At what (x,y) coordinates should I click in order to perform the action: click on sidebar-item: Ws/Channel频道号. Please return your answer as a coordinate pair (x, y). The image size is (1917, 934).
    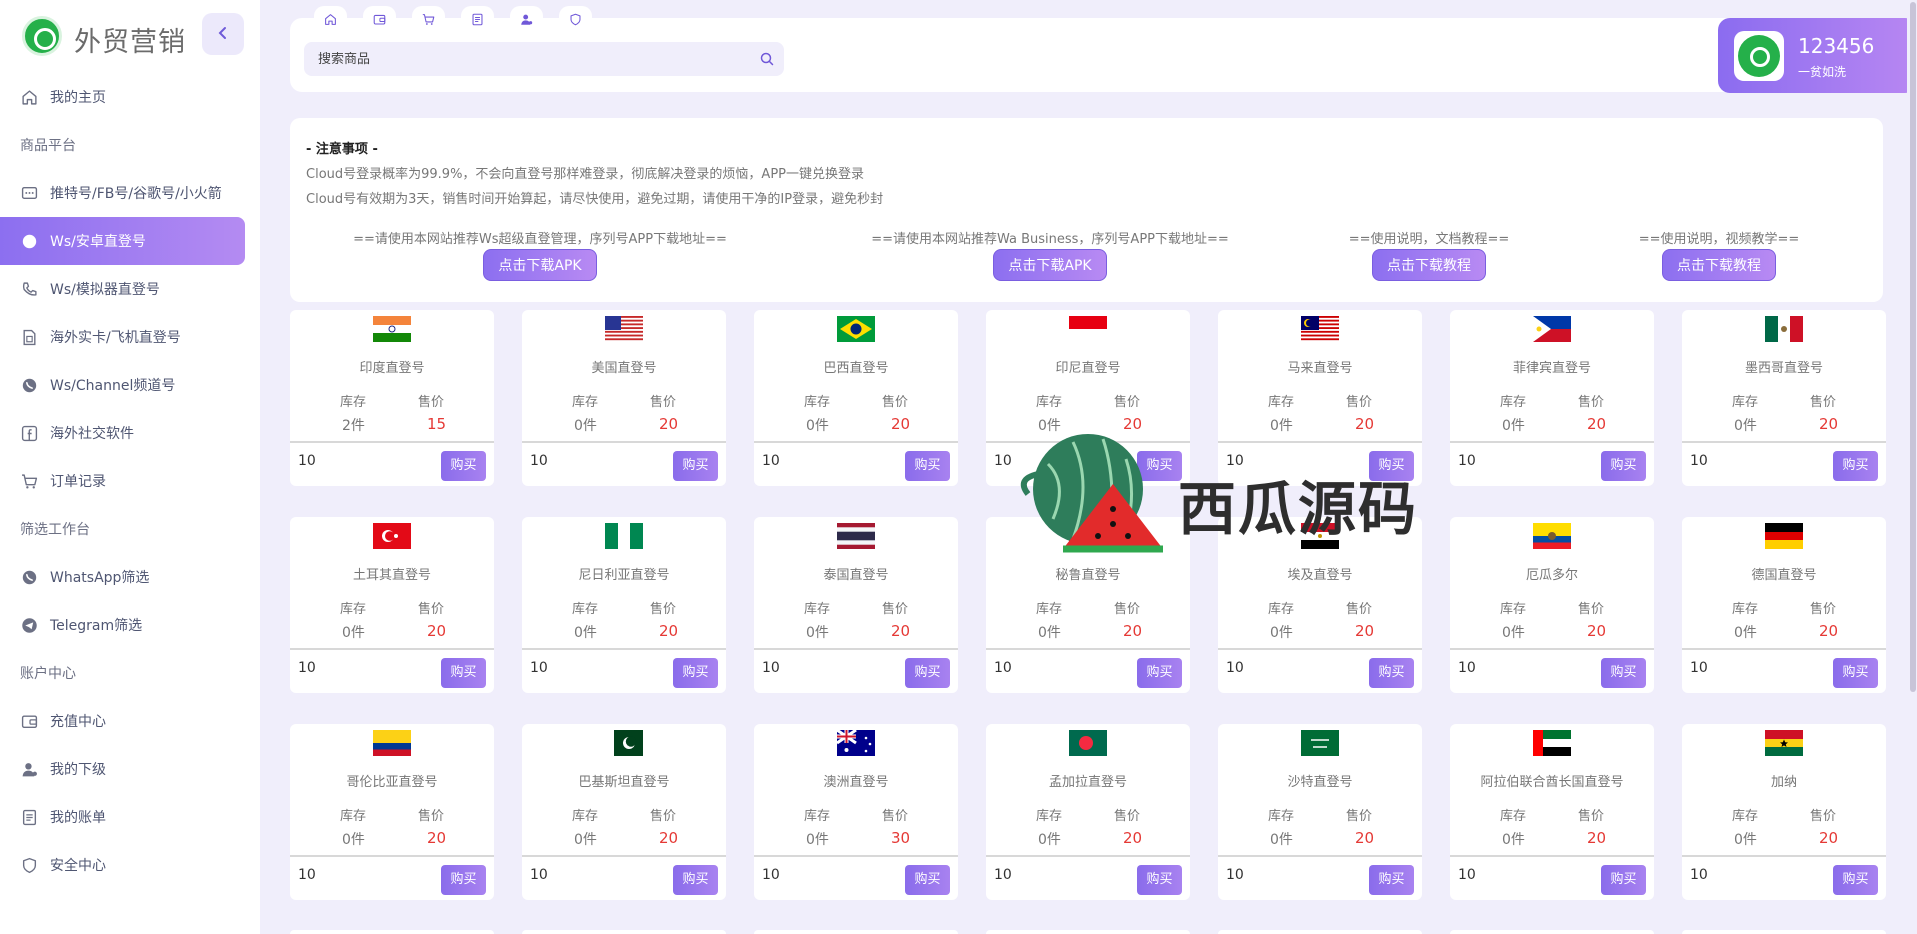
    Looking at the image, I should click on (130, 385).